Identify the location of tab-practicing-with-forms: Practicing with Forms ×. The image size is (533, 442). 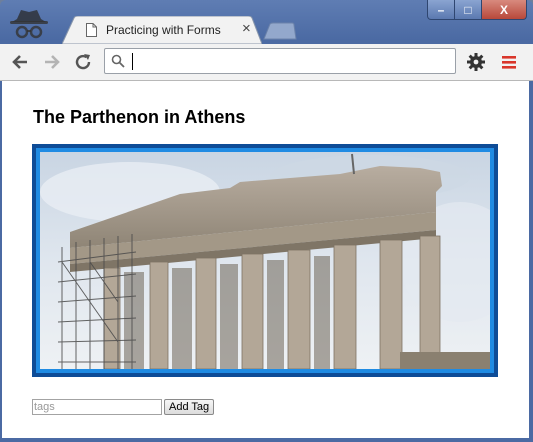
(162, 30).